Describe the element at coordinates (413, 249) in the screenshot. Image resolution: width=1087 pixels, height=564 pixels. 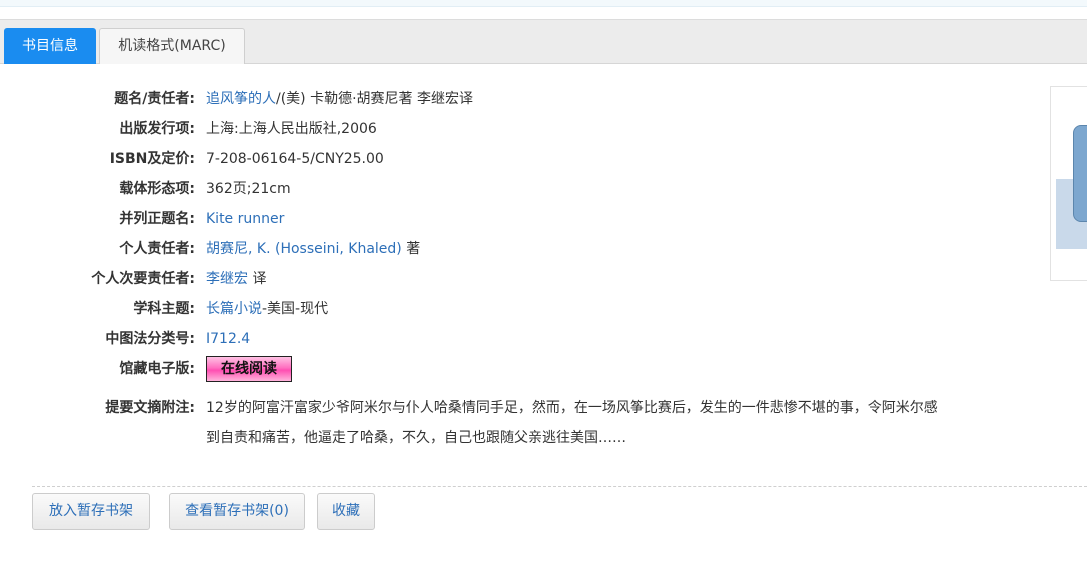
I see `author-role: 著` at that location.